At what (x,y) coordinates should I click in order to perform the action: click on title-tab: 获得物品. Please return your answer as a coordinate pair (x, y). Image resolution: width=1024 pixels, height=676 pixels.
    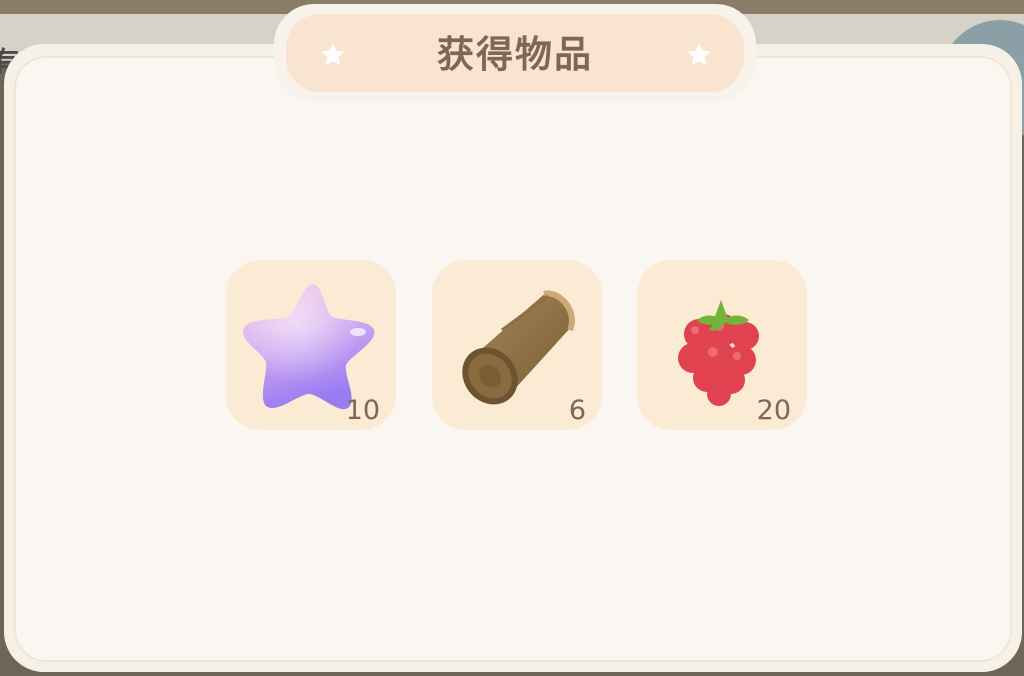
    Looking at the image, I should click on (515, 53).